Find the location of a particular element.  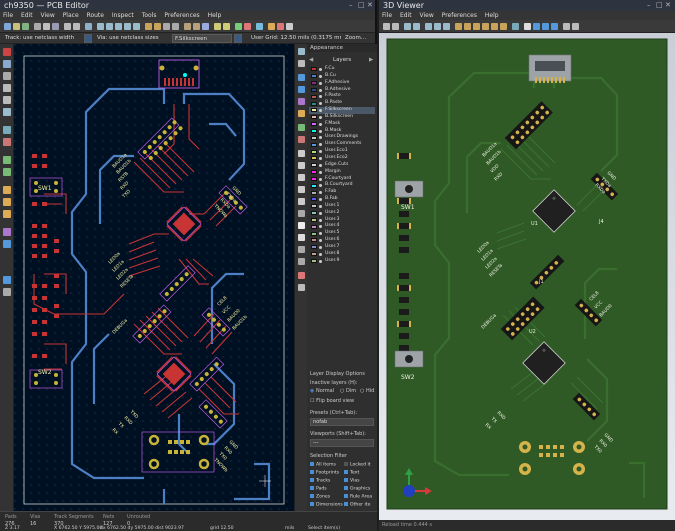

via-sketch-icon is located at coordinates (7, 202).